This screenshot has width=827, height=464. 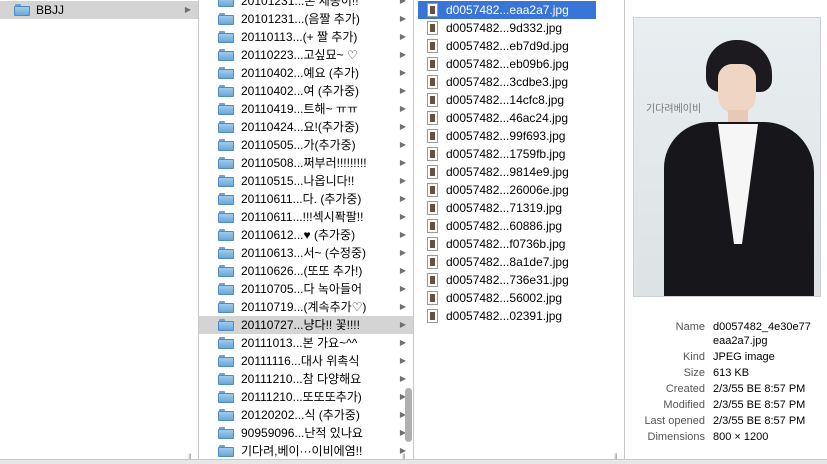 I want to click on file-row: d0057482...3cdbe3.jpg, so click(x=507, y=82).